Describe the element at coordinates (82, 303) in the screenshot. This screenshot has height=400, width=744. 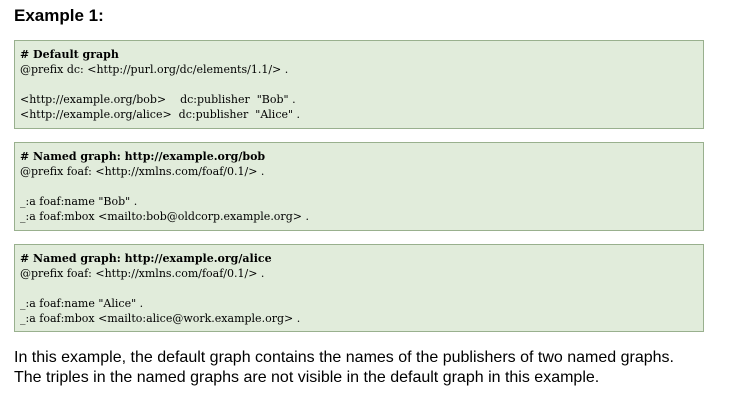
I see `code-line: _:a foaf:name "Alice" .` at that location.